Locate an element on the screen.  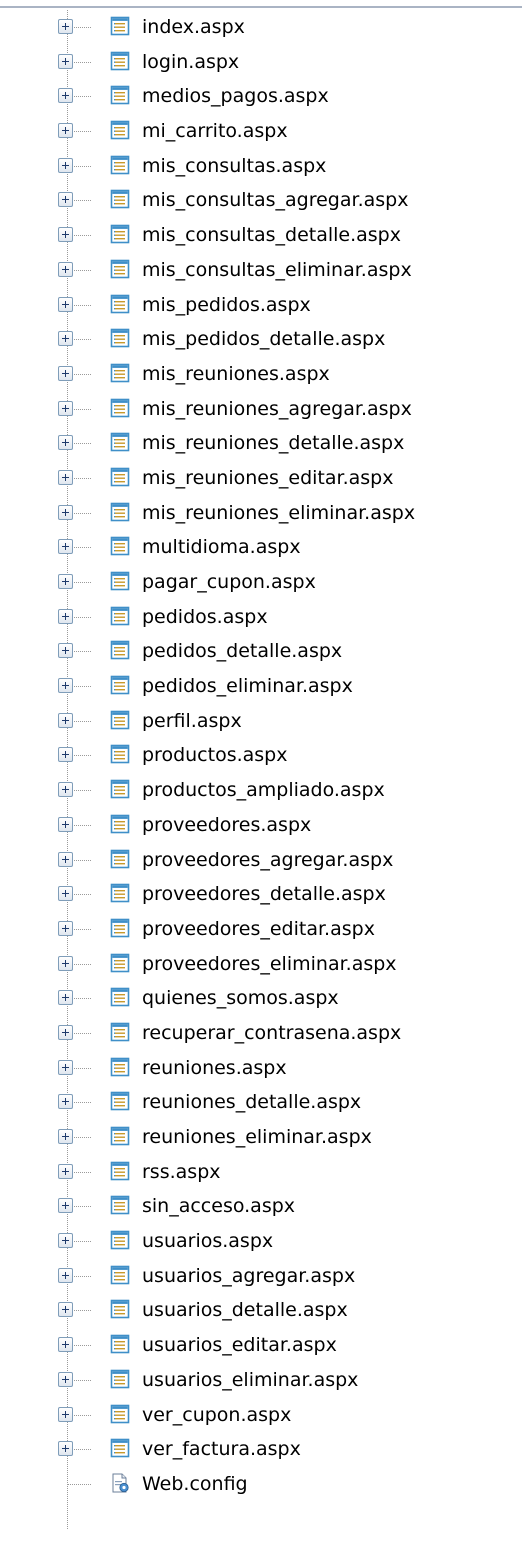
tree-item: proveedores_agregar.aspx is located at coordinates (261, 860).